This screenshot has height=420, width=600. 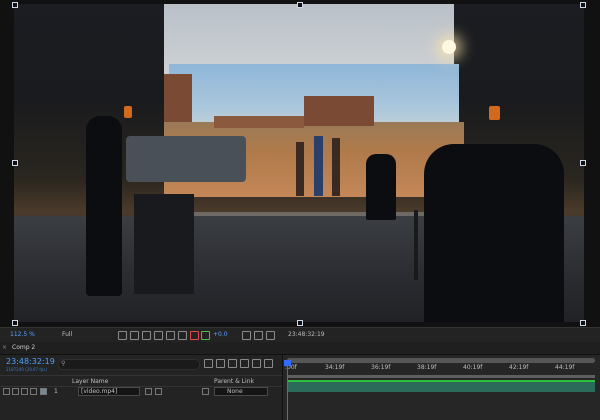 What do you see at coordinates (583, 163) in the screenshot?
I see `transform-handle-mr` at bounding box center [583, 163].